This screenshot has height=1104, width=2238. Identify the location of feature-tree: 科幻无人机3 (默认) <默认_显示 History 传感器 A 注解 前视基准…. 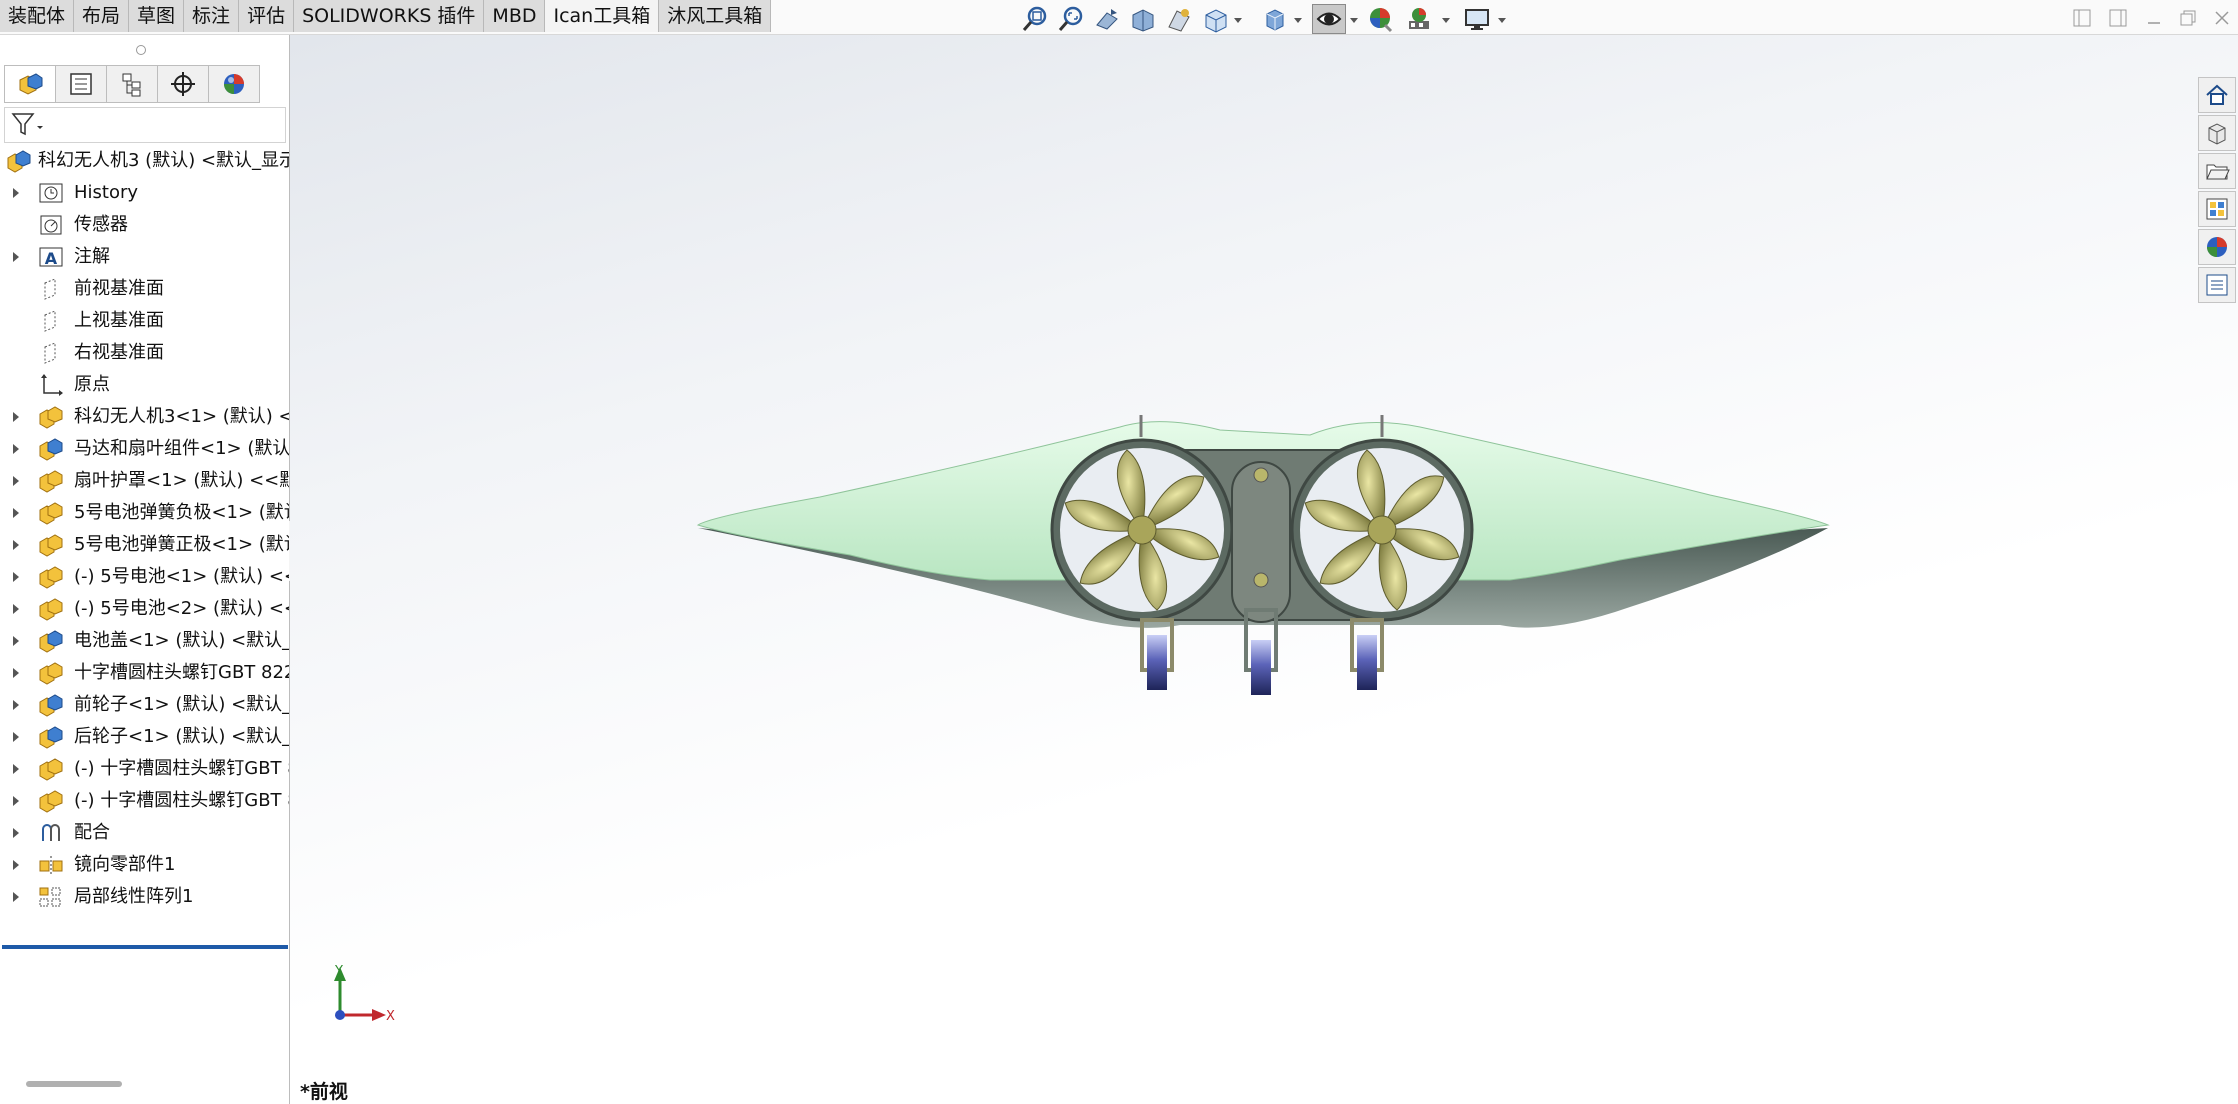
(144, 529).